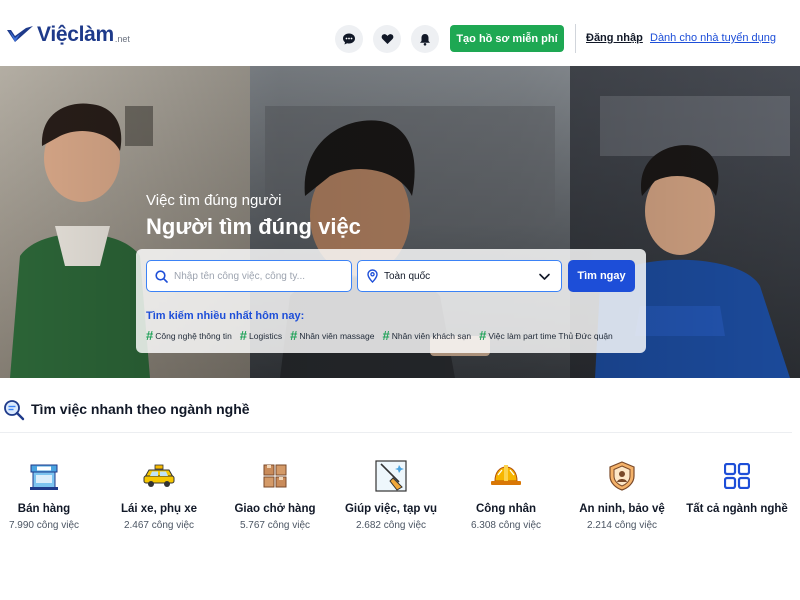  I want to click on category-name: An ninh, bảo vệ, so click(622, 509).